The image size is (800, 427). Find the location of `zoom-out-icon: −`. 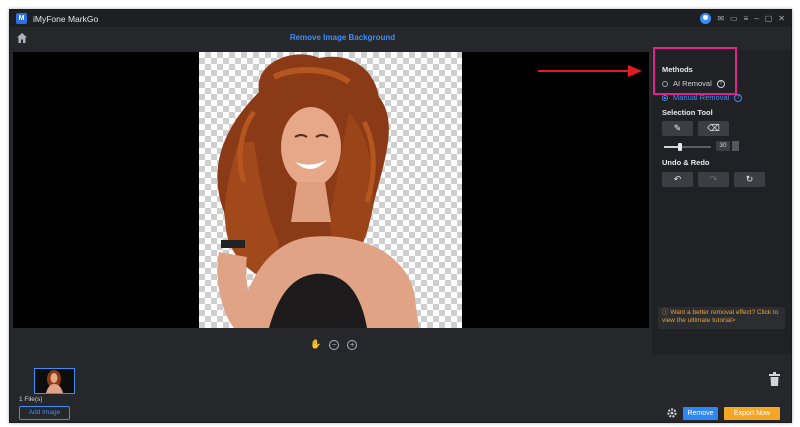

zoom-out-icon: − is located at coordinates (334, 344).